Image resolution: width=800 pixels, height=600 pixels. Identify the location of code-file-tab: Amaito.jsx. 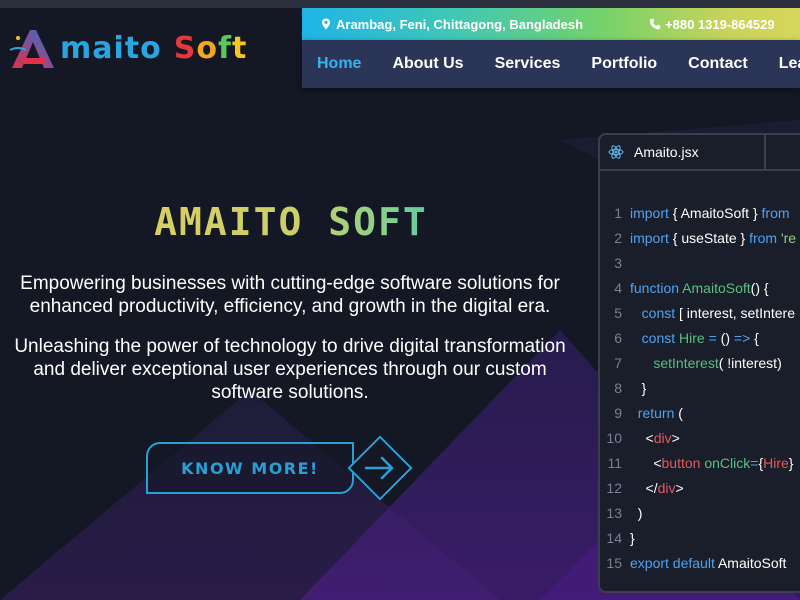
(683, 153).